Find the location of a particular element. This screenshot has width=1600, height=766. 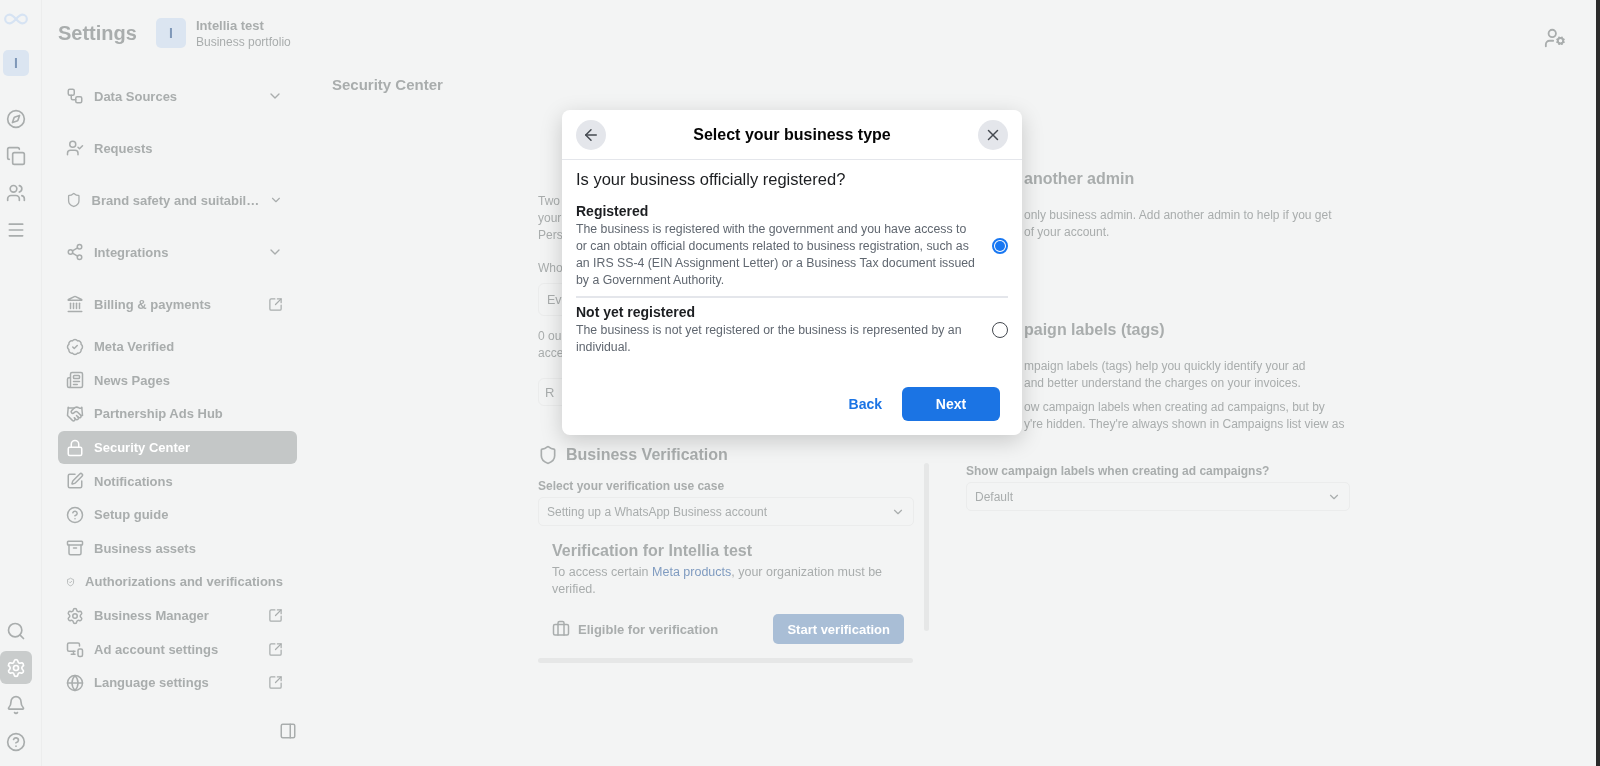

account-tile: I is located at coordinates (16, 63).